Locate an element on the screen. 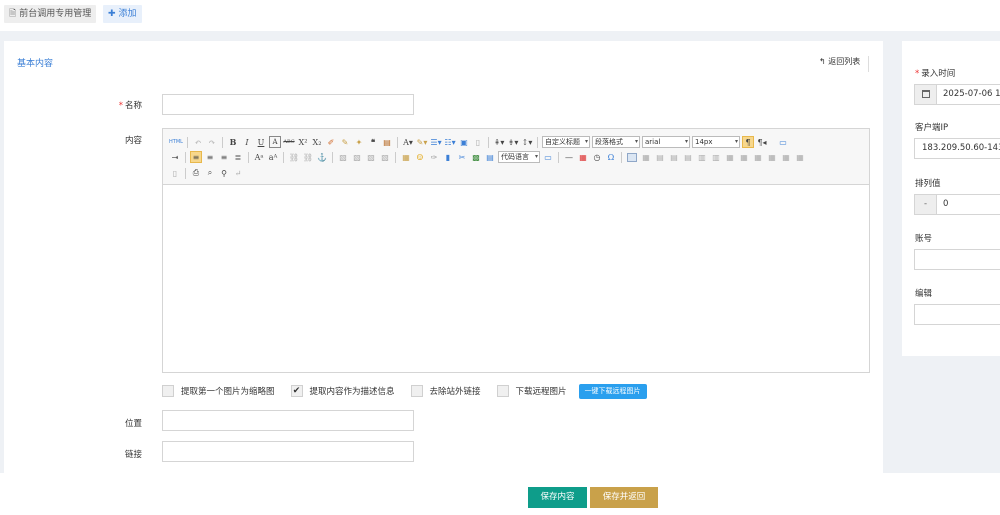 The image size is (1000, 515). align-center-icon: ≡ is located at coordinates (210, 157).